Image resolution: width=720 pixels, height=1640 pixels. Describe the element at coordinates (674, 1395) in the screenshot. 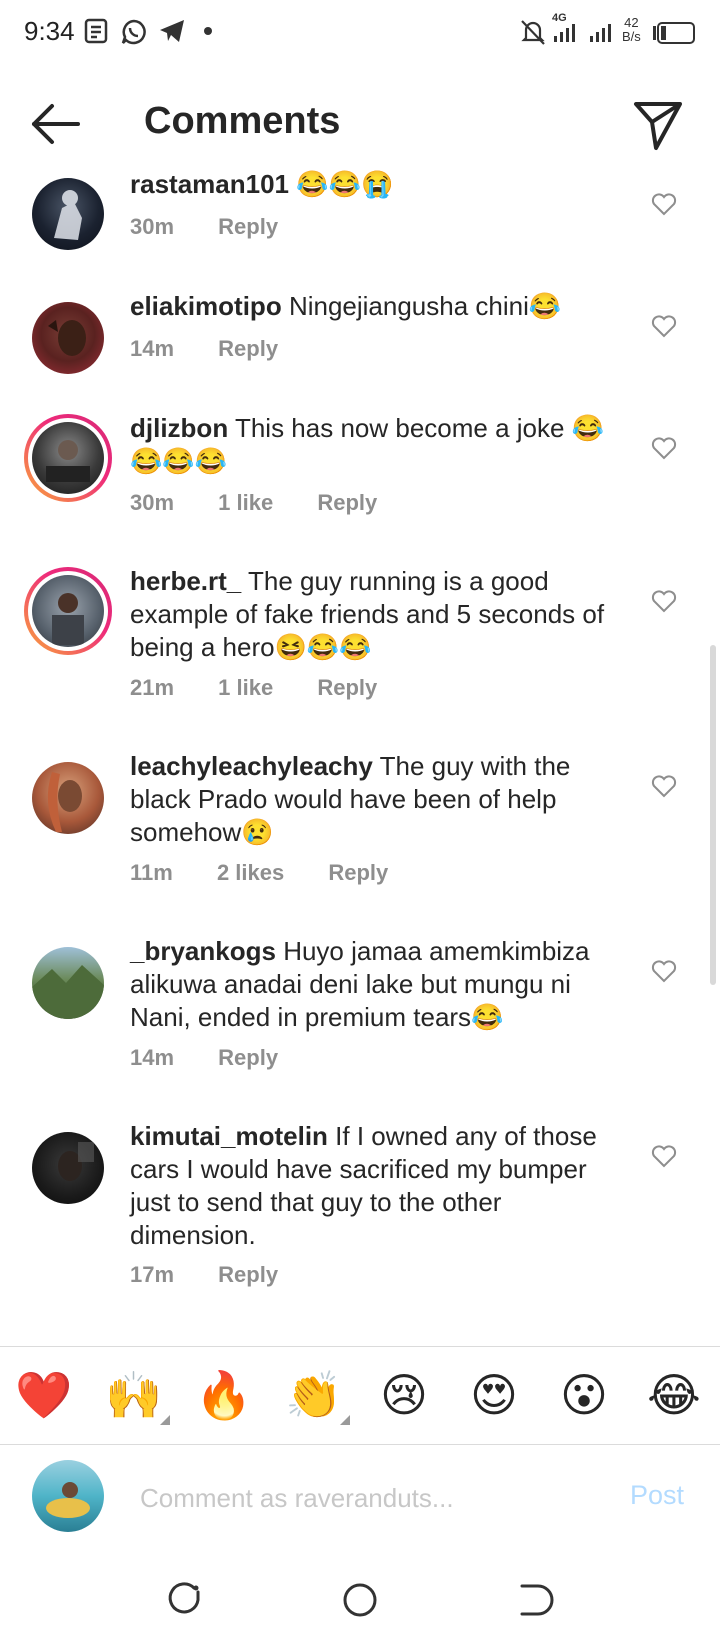

I see `emoji-tears-of-joy: 😂` at that location.